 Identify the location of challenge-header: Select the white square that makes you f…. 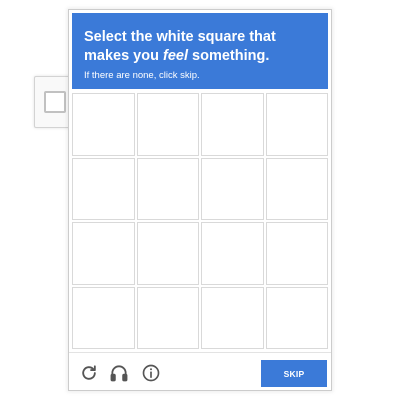
(200, 51).